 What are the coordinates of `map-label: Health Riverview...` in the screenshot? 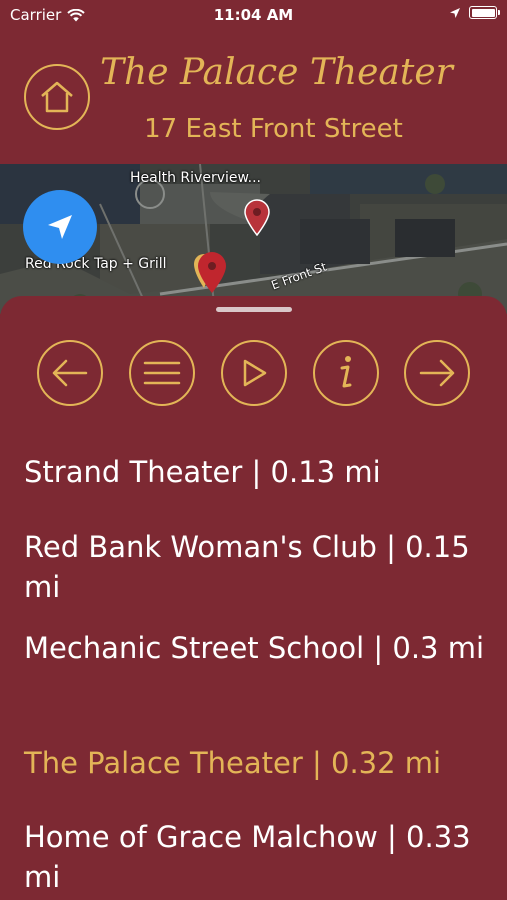 It's located at (195, 178).